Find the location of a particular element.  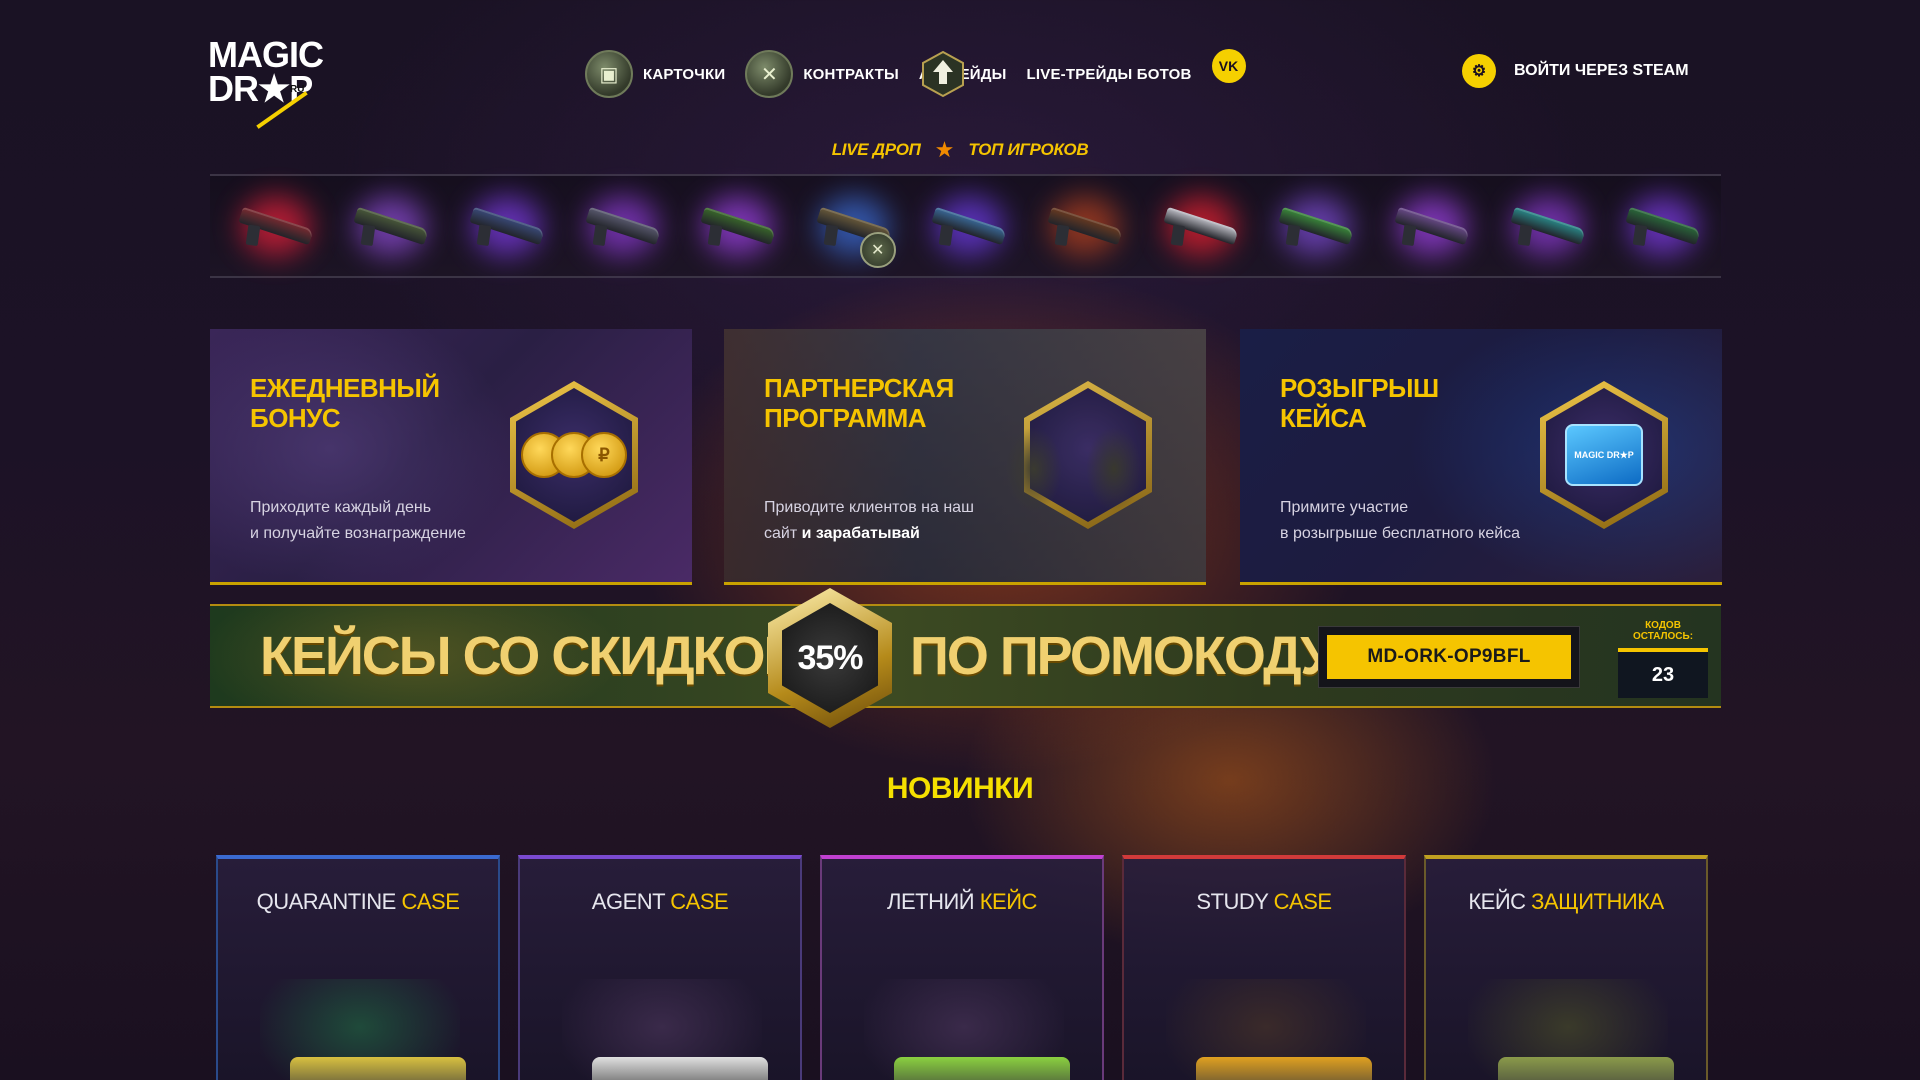

upgrade-icon is located at coordinates (943, 74).